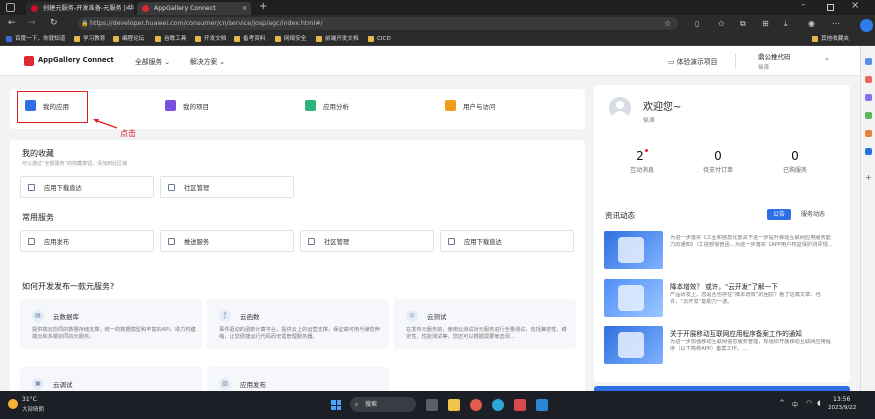  What do you see at coordinates (520, 405) in the screenshot?
I see `app-icon` at bounding box center [520, 405].